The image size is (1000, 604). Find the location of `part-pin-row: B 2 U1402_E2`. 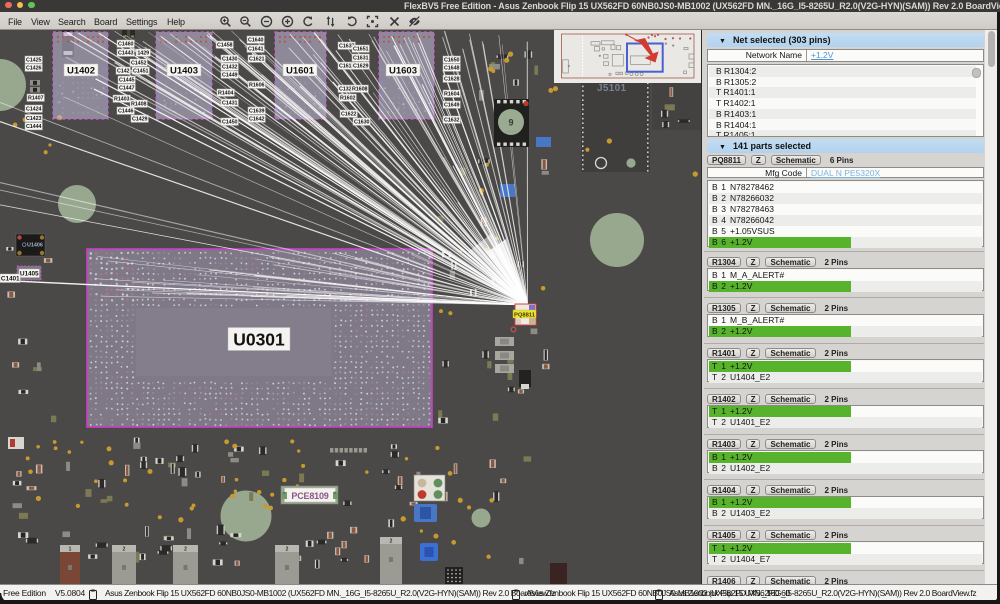

part-pin-row: B 2 U1402_E2 is located at coordinates (845, 468).